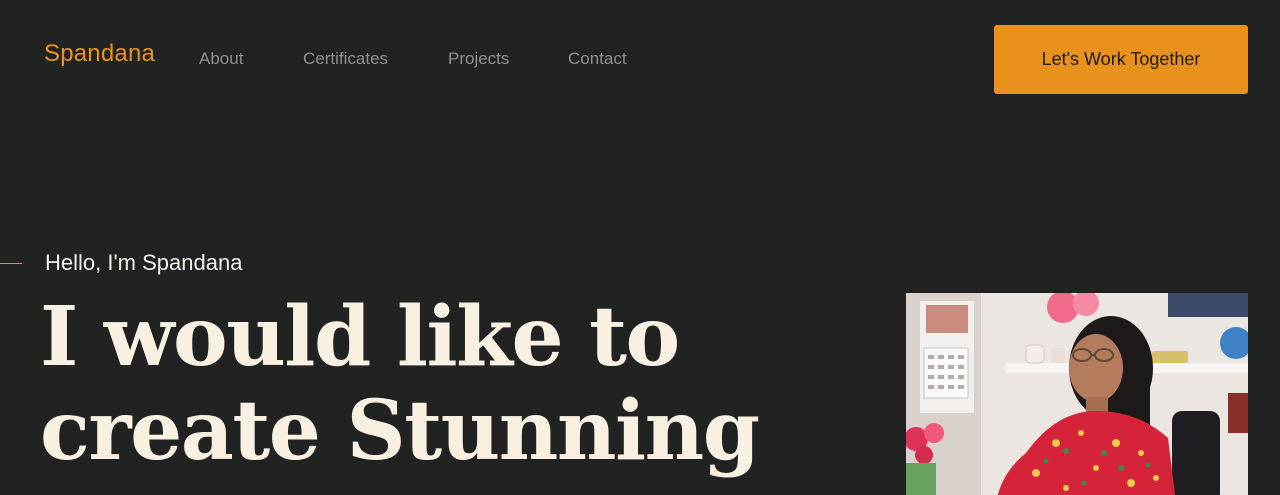 The image size is (1280, 495). What do you see at coordinates (99, 54) in the screenshot?
I see `logo: Spandana` at bounding box center [99, 54].